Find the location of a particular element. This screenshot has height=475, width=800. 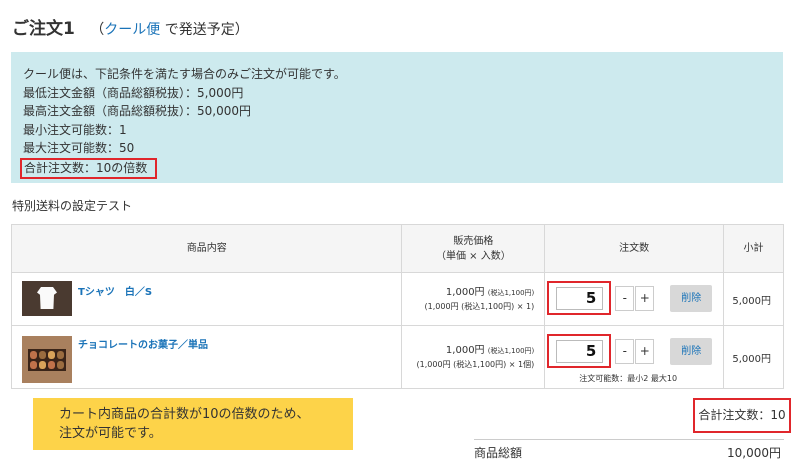

product-name-link: Tシャツ 白／S is located at coordinates (115, 290).